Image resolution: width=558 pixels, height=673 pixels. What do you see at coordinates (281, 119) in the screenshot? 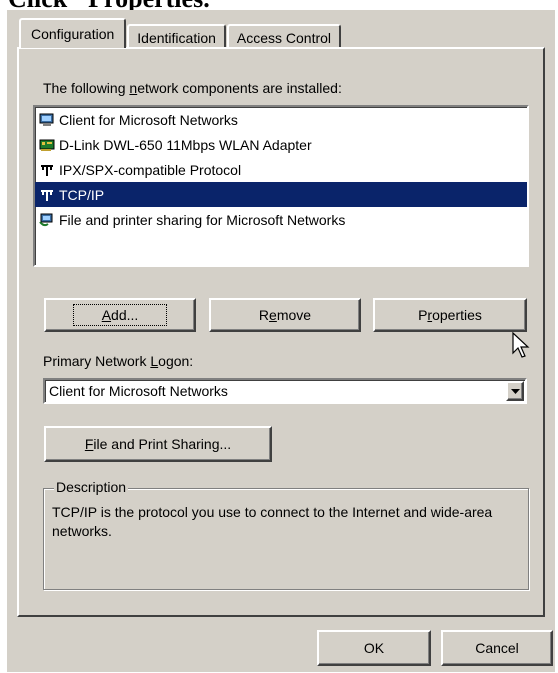
I see `list-item: Client for Microsoft Networks` at bounding box center [281, 119].